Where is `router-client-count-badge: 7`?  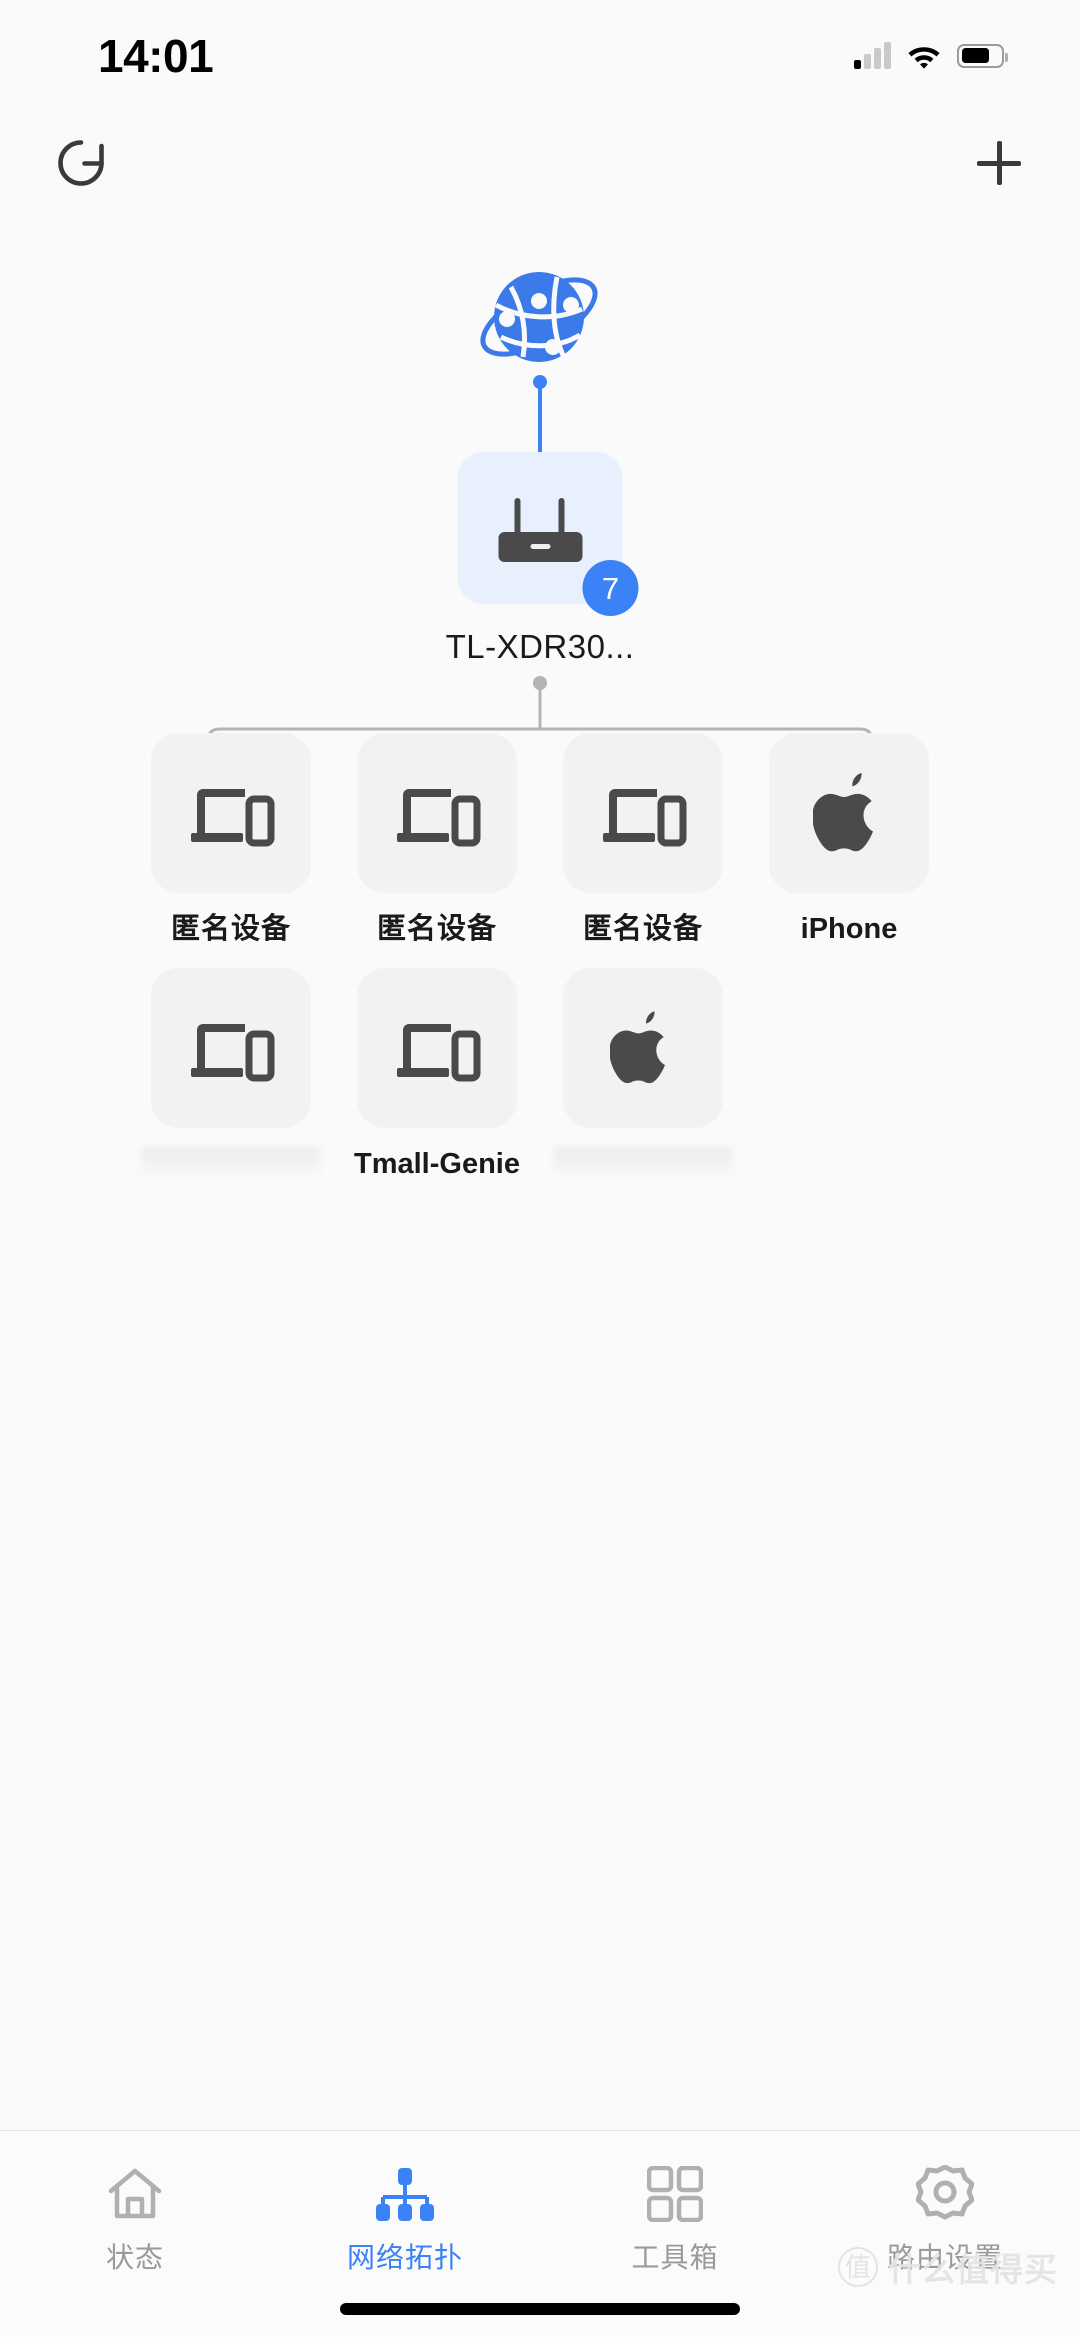 router-client-count-badge: 7 is located at coordinates (610, 588).